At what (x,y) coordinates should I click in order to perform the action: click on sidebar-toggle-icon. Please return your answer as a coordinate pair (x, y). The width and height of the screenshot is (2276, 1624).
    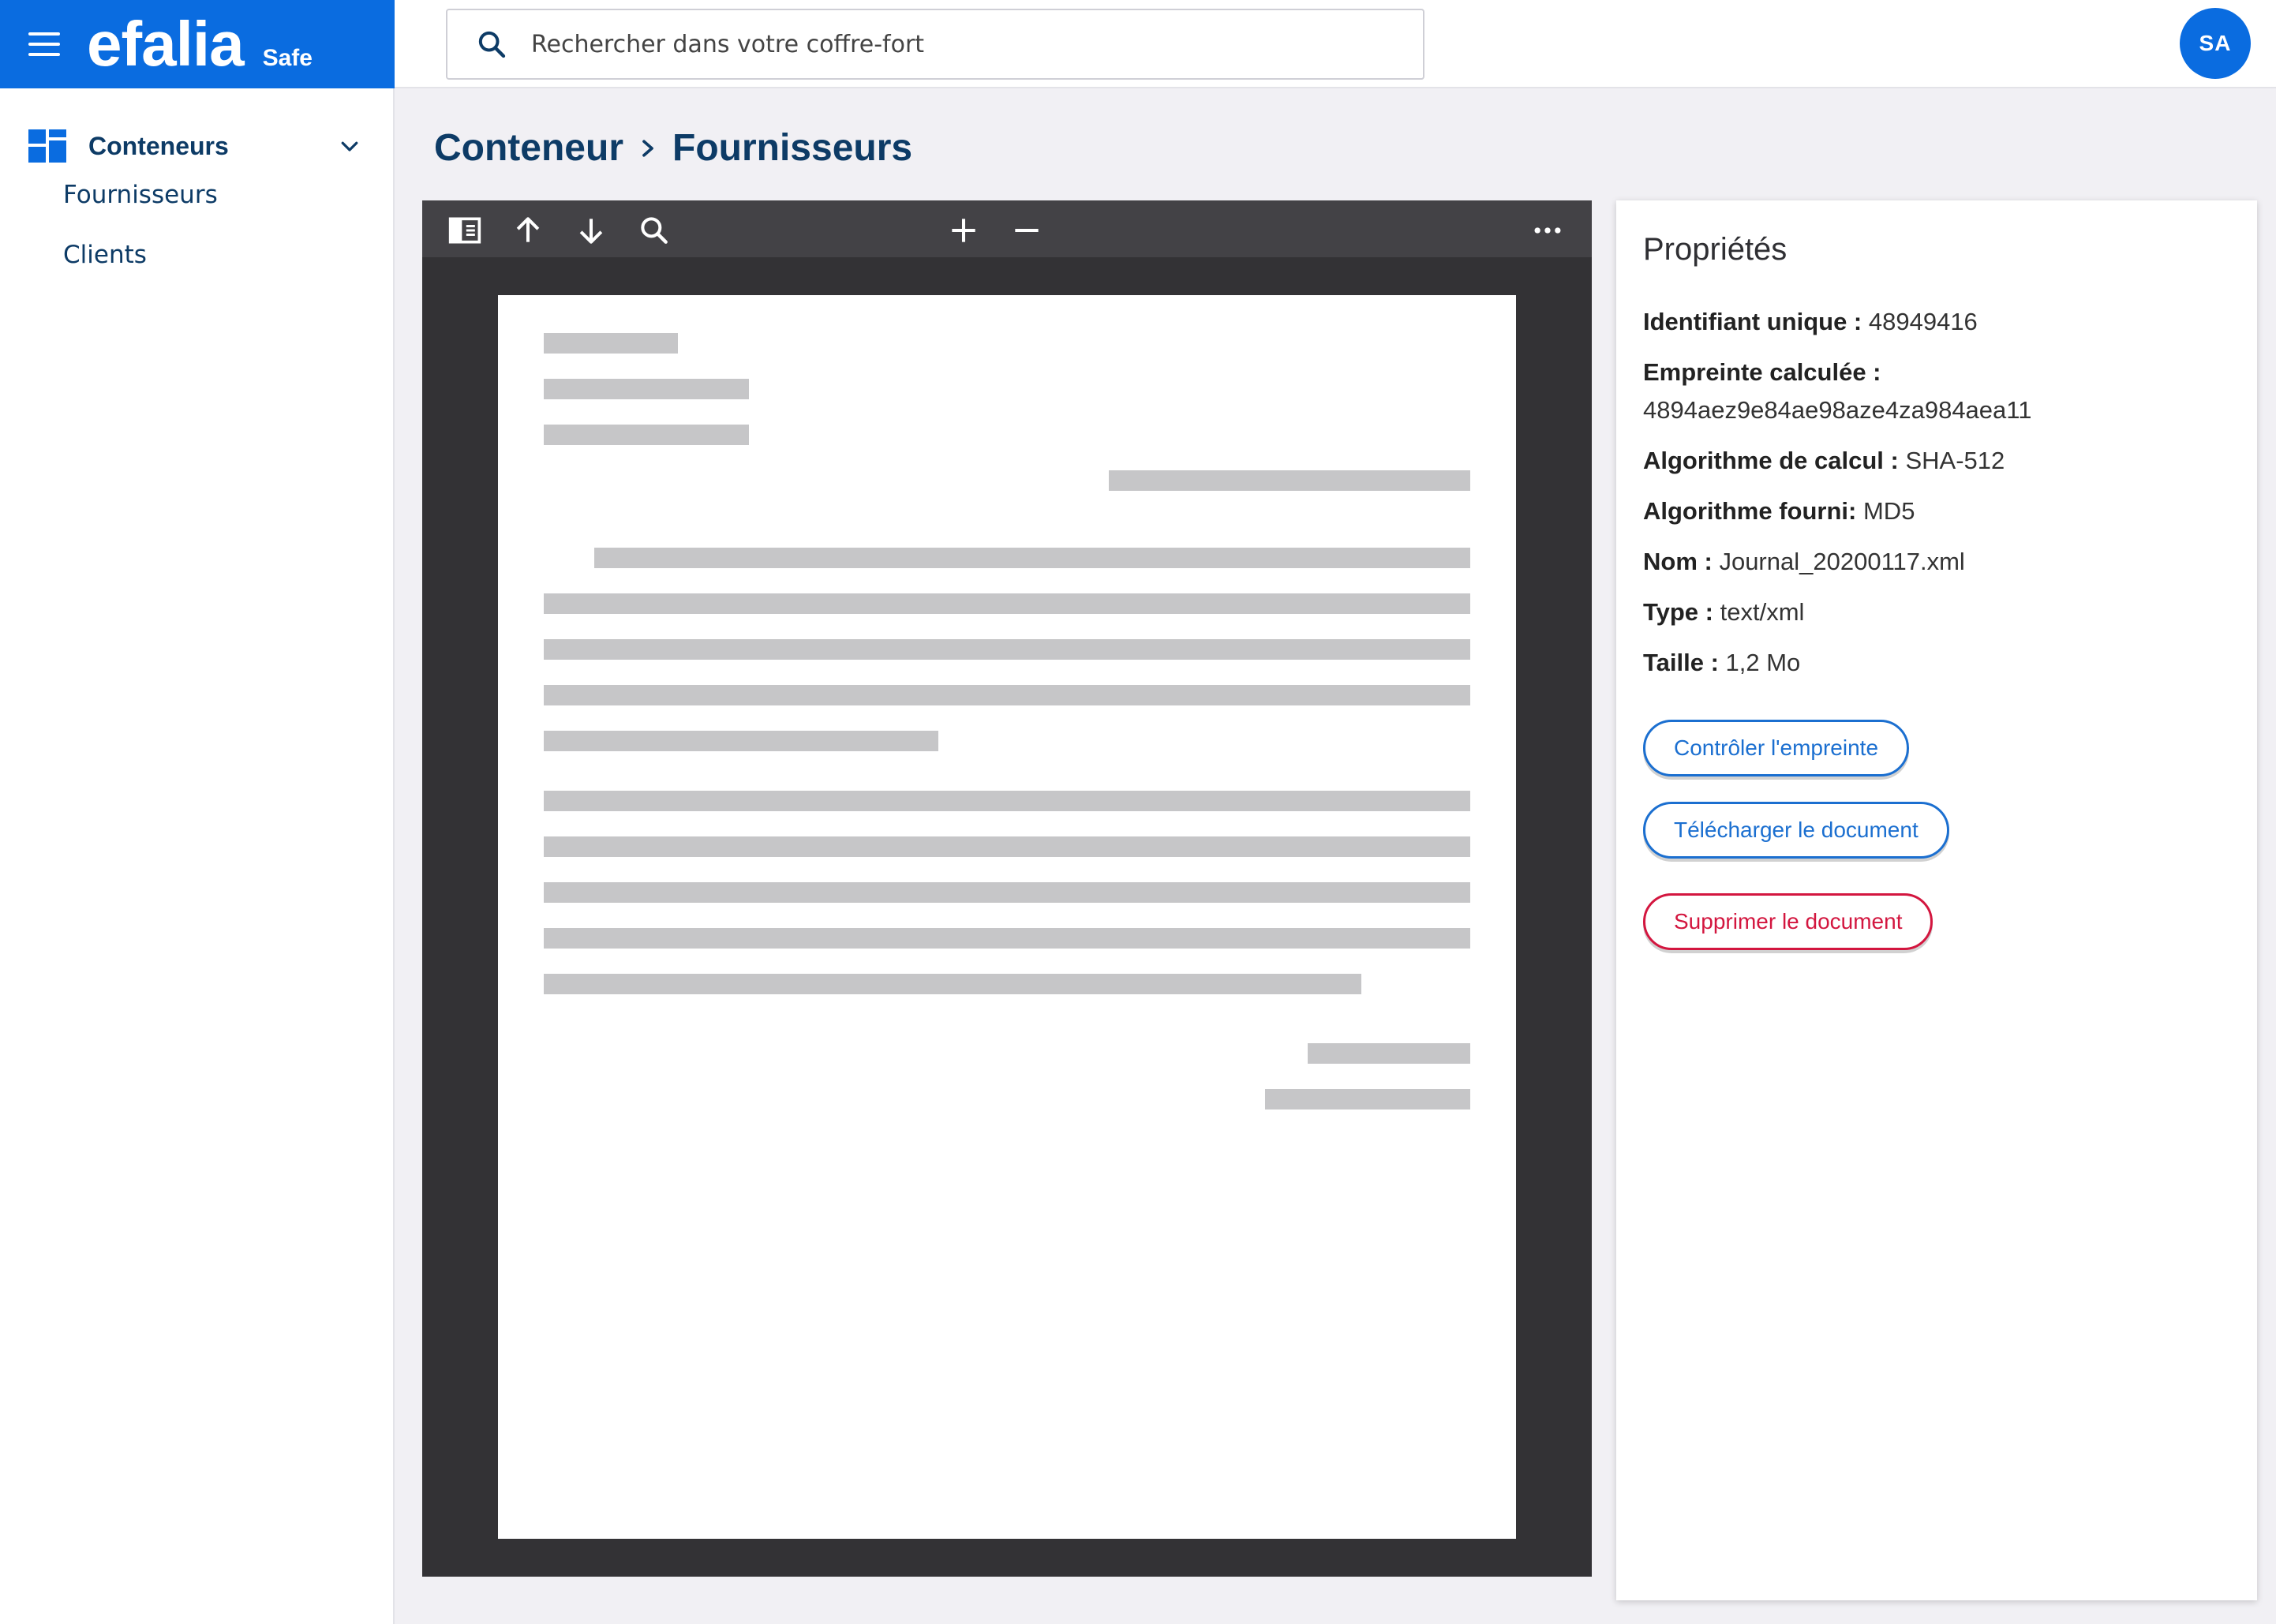
    Looking at the image, I should click on (464, 230).